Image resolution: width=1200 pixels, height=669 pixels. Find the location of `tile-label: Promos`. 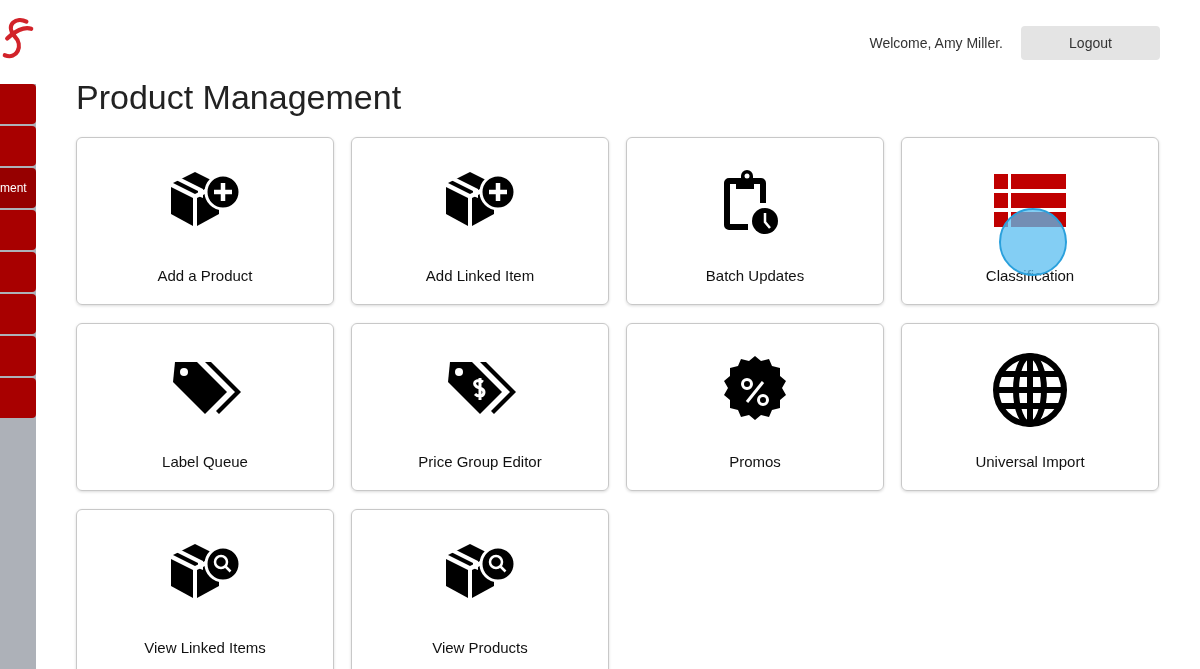

tile-label: Promos is located at coordinates (755, 461).